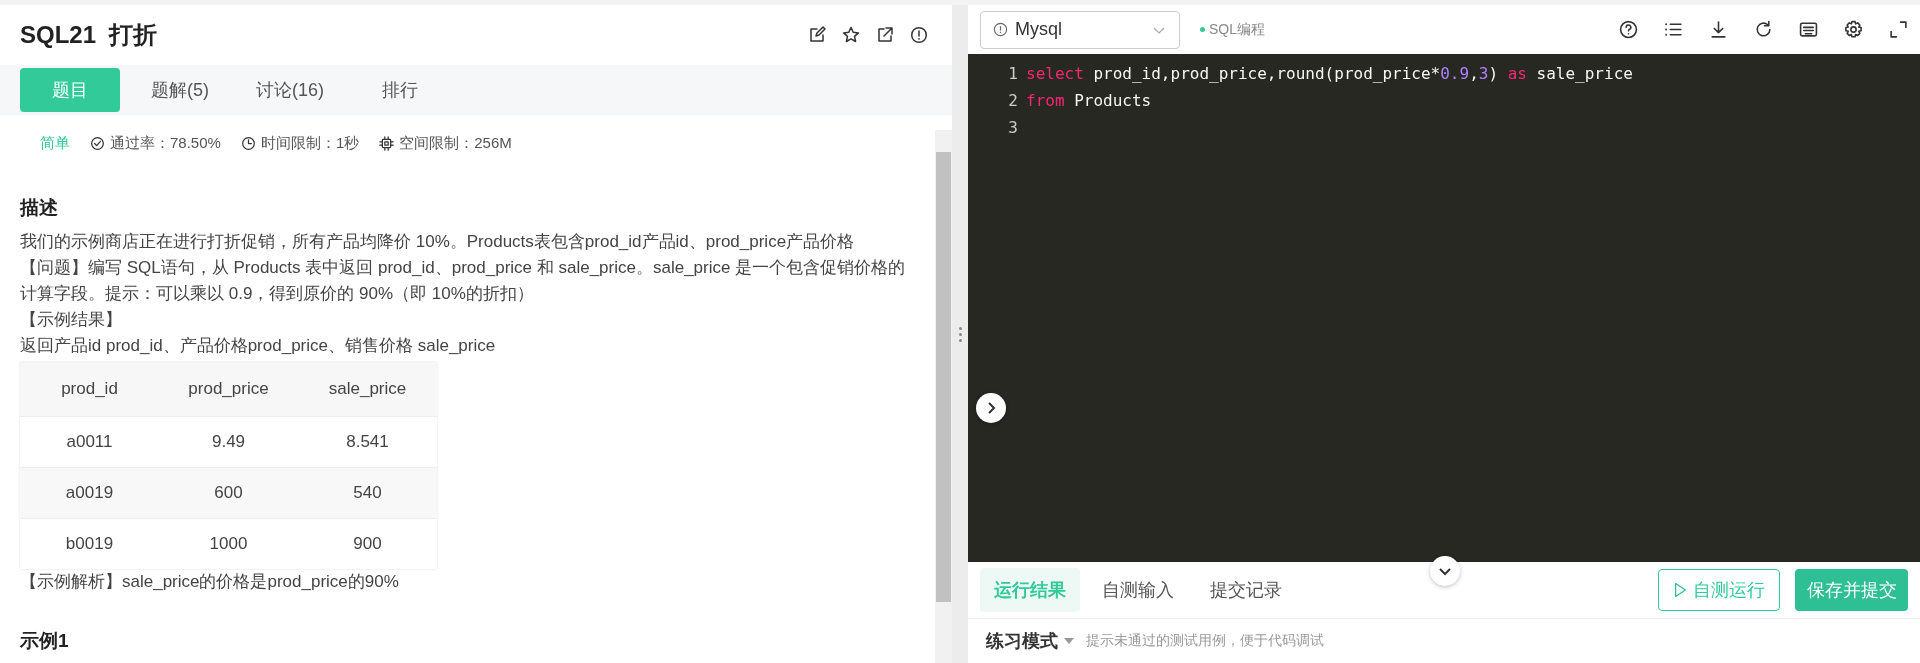  I want to click on tab: 自测输入, so click(1138, 590).